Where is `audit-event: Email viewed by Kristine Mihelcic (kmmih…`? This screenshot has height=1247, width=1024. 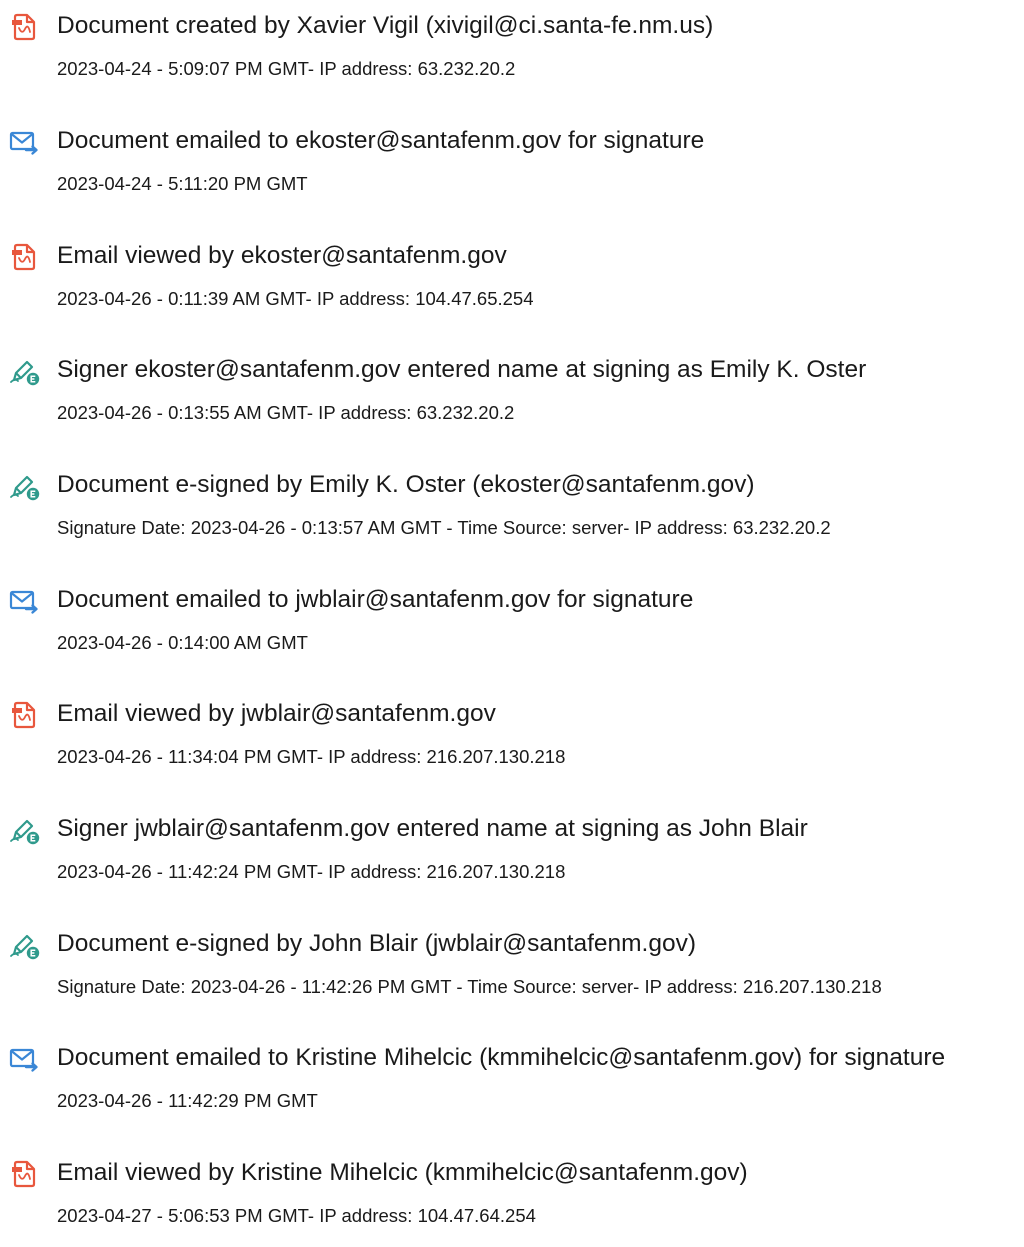
audit-event: Email viewed by Kristine Mihelcic (kmmih… is located at coordinates (512, 1197).